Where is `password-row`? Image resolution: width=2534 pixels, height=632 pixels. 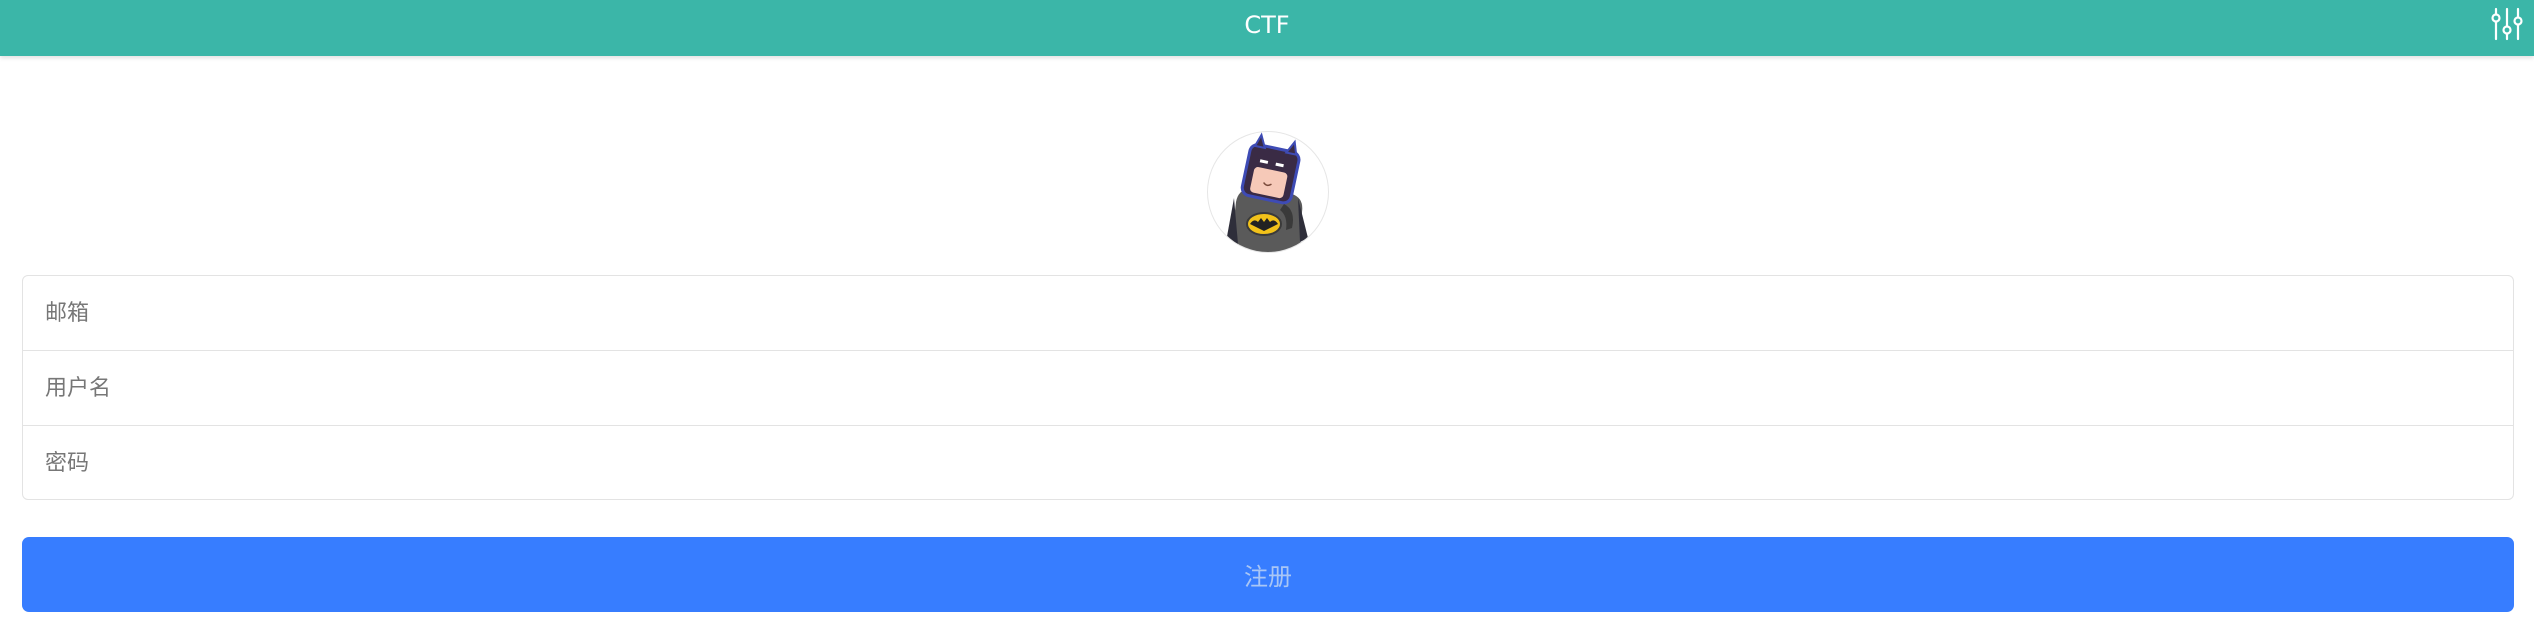 password-row is located at coordinates (1268, 463).